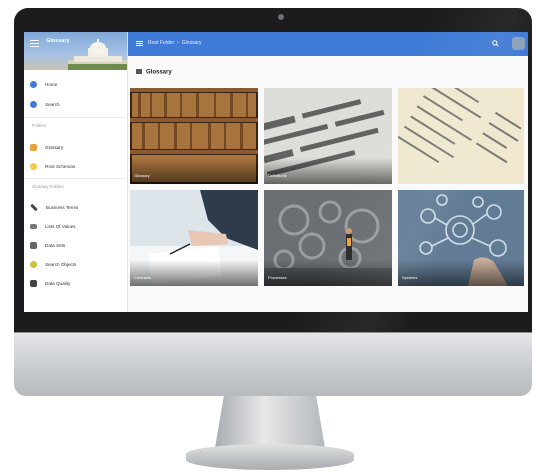  What do you see at coordinates (43, 84) in the screenshot?
I see `sidebar-item-home: Home` at bounding box center [43, 84].